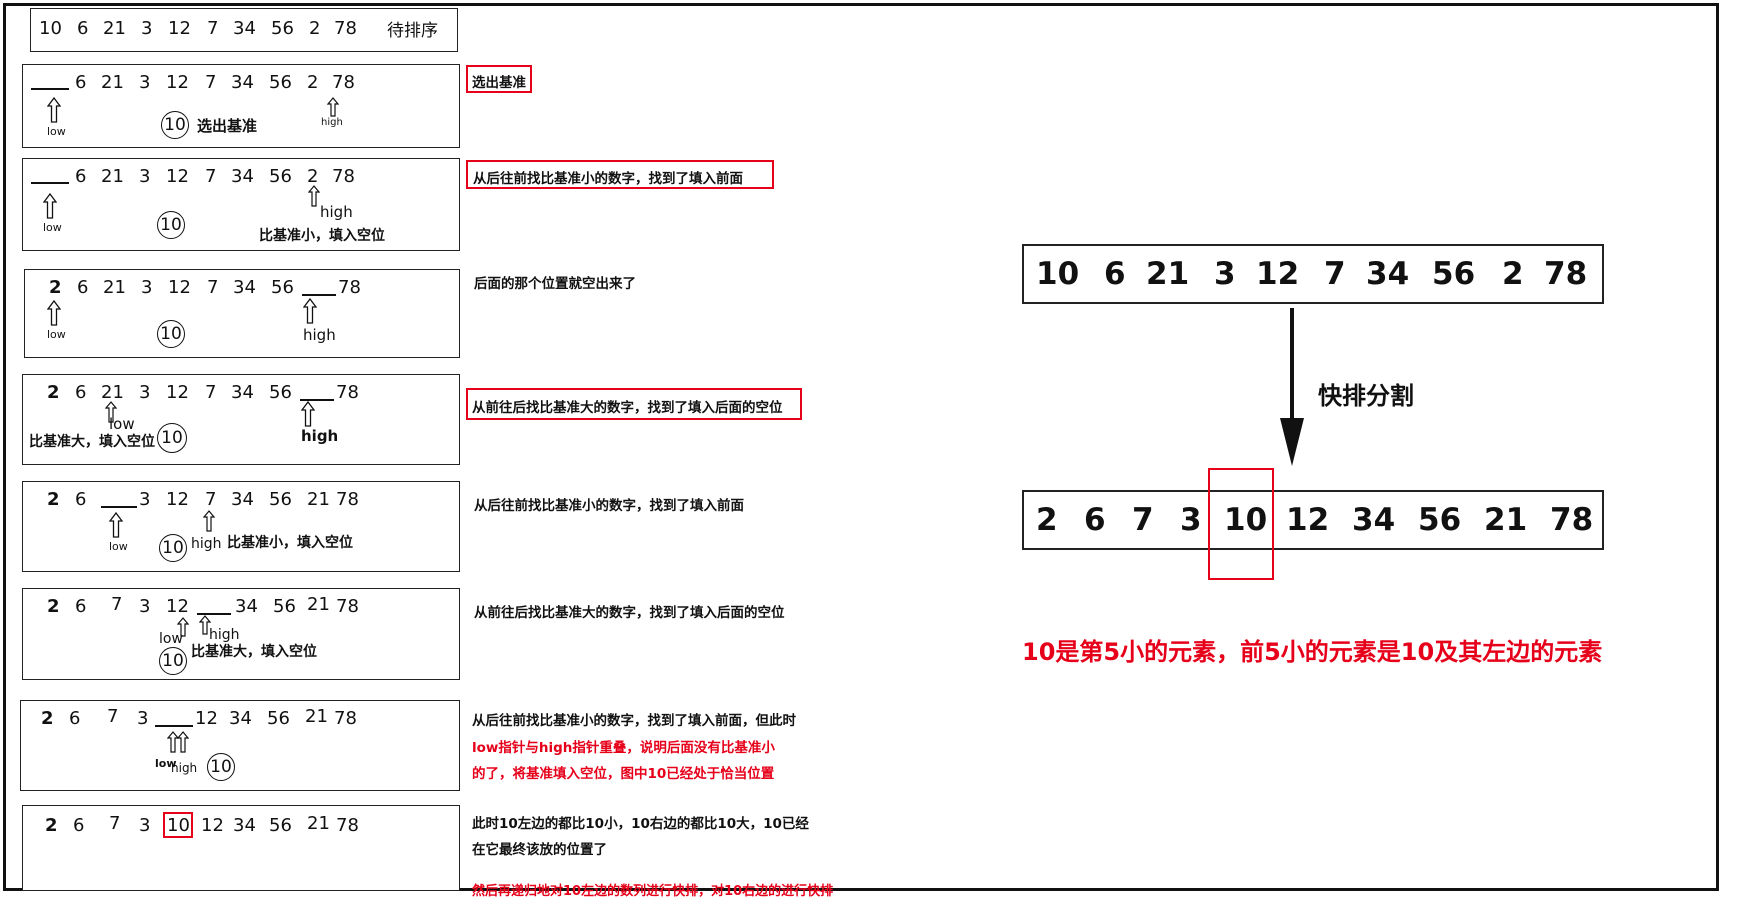 This screenshot has height=899, width=1760. What do you see at coordinates (634, 721) in the screenshot?
I see `step-note: 从后往前找比基准小的数字，找到了填入前面，但此时` at bounding box center [634, 721].